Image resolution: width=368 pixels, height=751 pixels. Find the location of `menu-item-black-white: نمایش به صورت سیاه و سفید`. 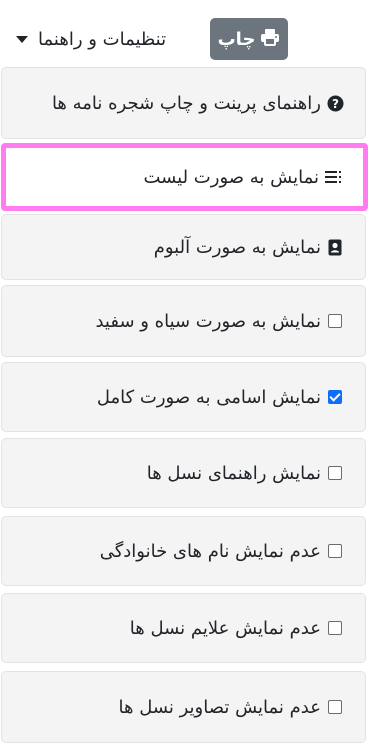

menu-item-black-white: نمایش به صورت سیاه و سفید is located at coordinates (183, 321).